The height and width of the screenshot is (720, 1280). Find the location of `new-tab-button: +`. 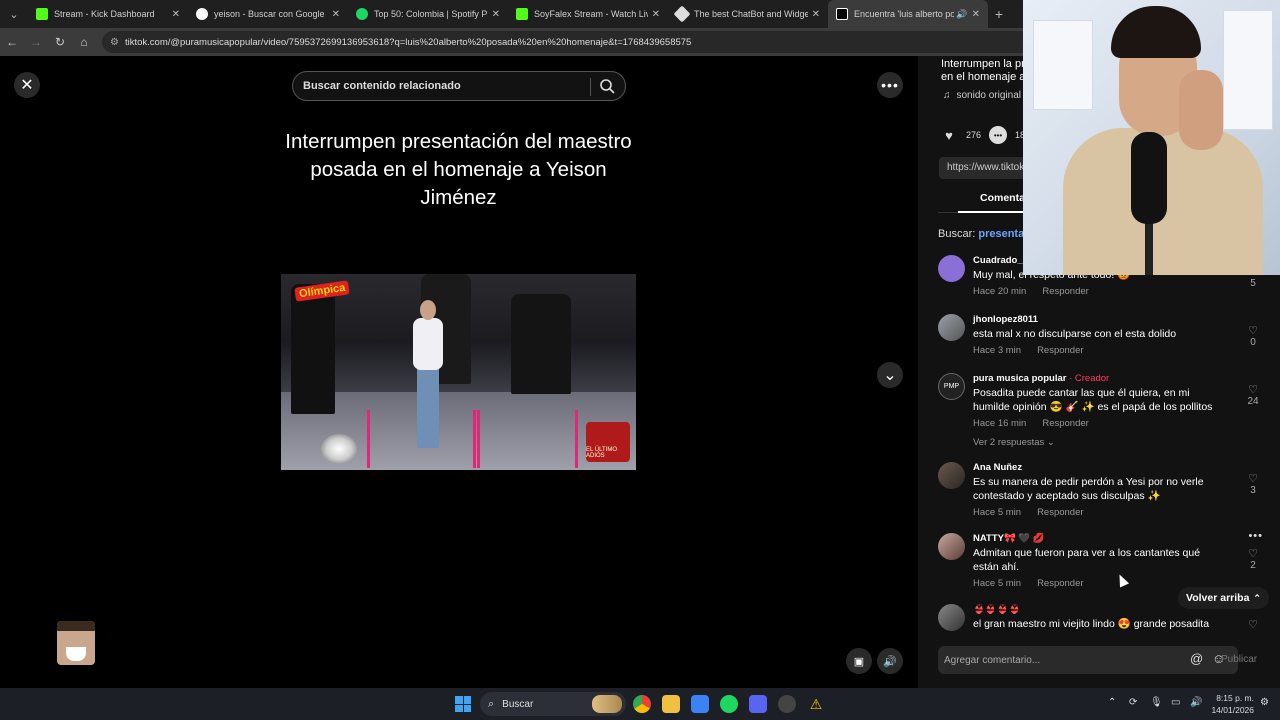

new-tab-button: + is located at coordinates (999, 14).